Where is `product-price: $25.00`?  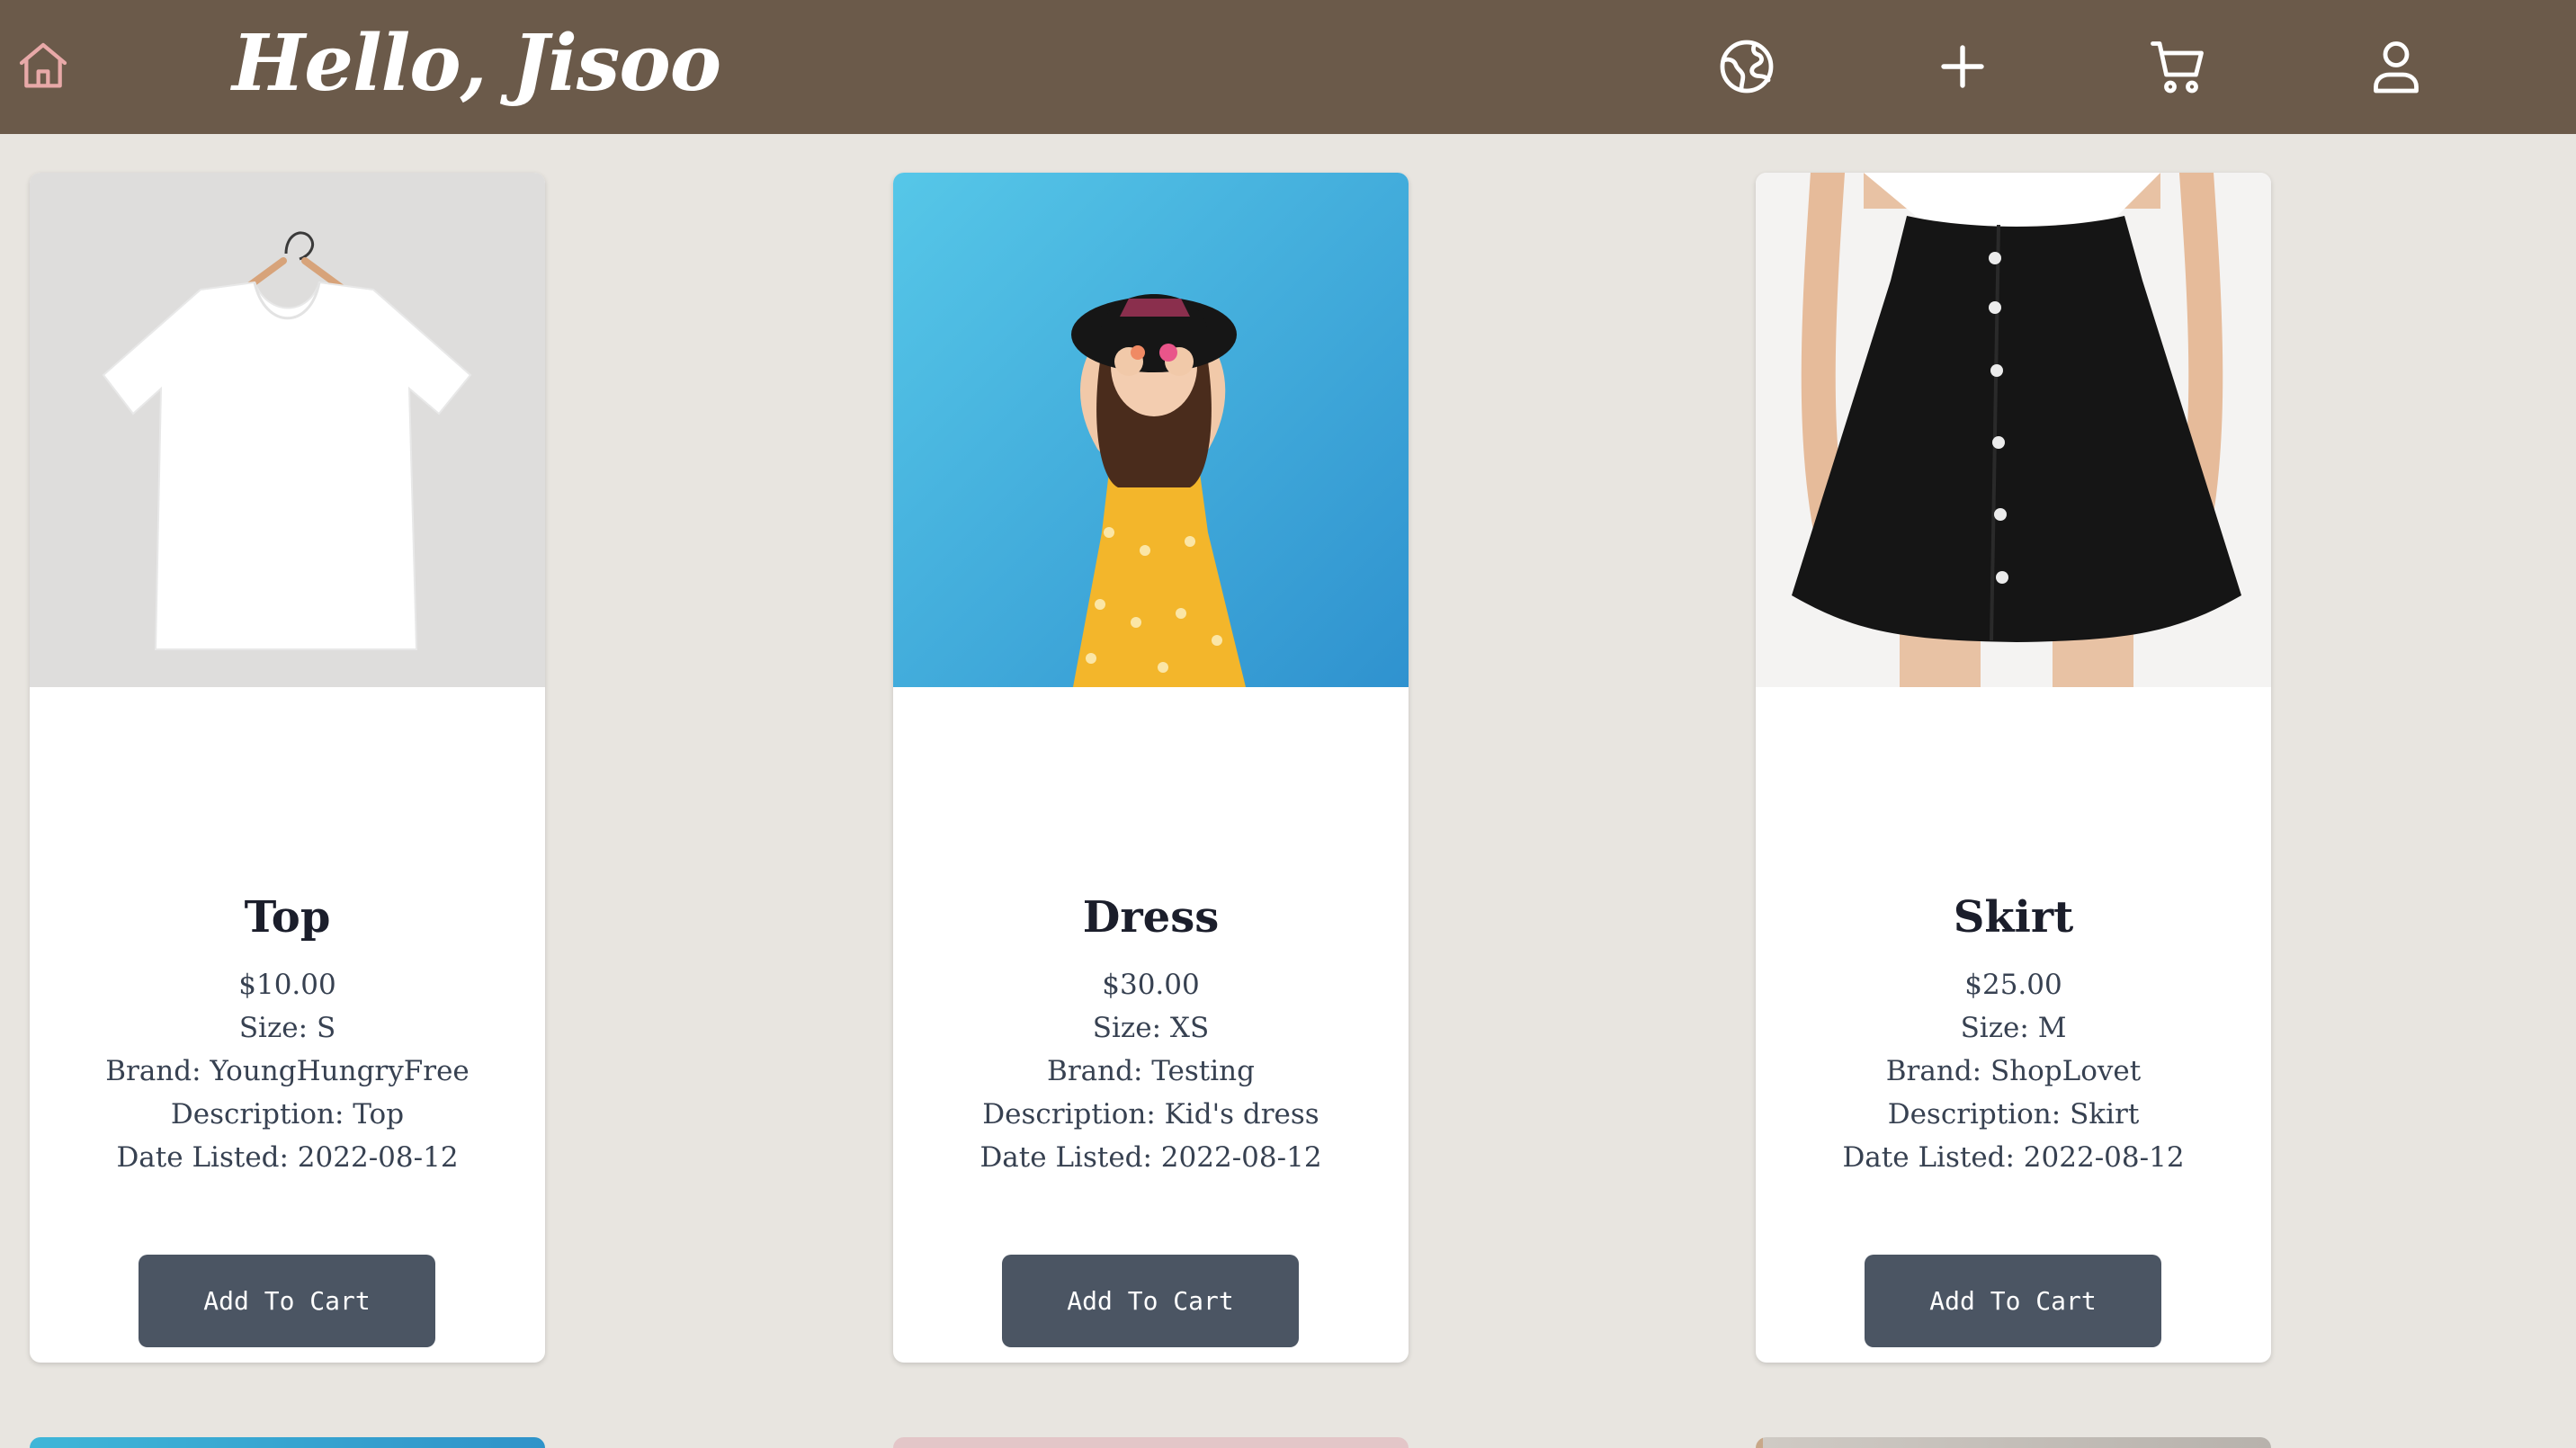 product-price: $25.00 is located at coordinates (2013, 985).